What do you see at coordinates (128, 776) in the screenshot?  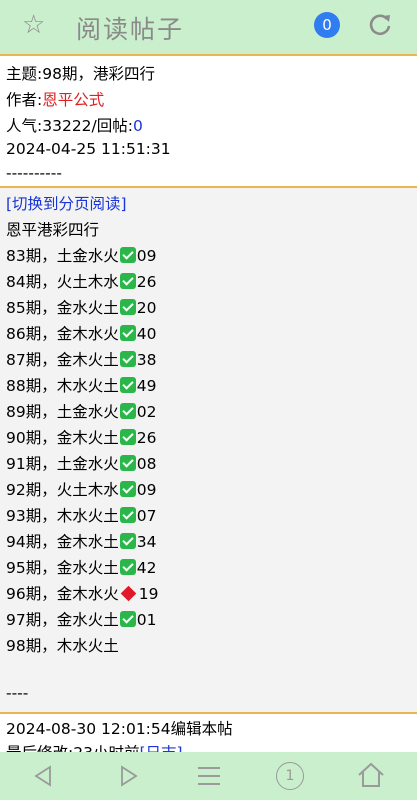 I see `forward-icon` at bounding box center [128, 776].